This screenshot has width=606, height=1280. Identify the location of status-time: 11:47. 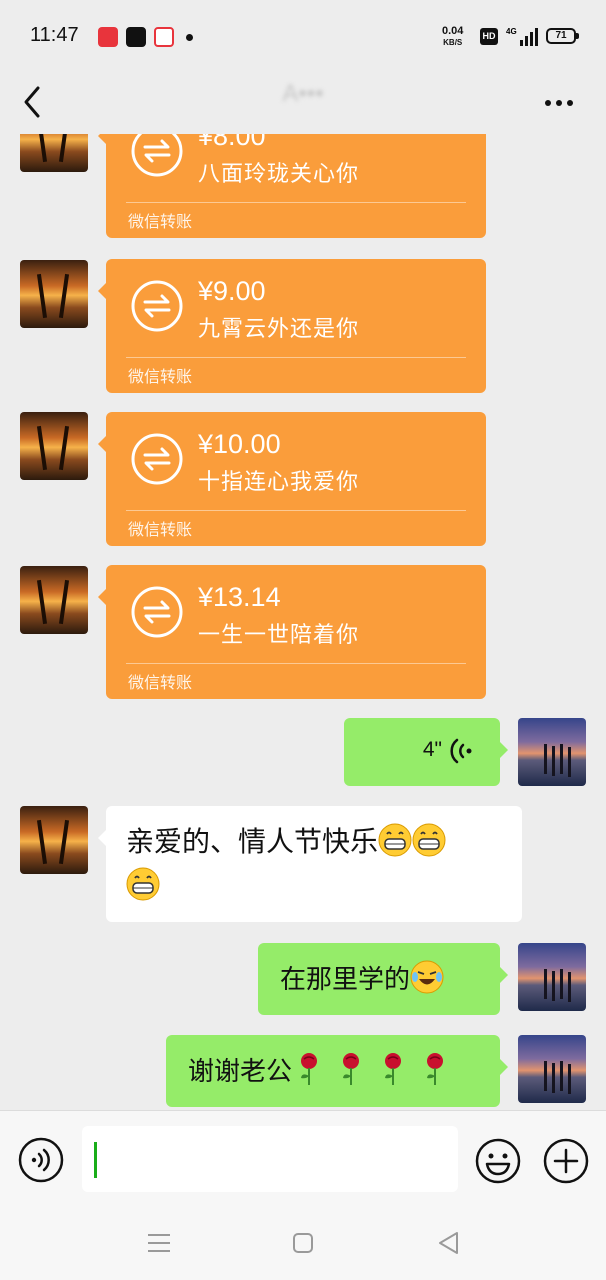
(54, 35).